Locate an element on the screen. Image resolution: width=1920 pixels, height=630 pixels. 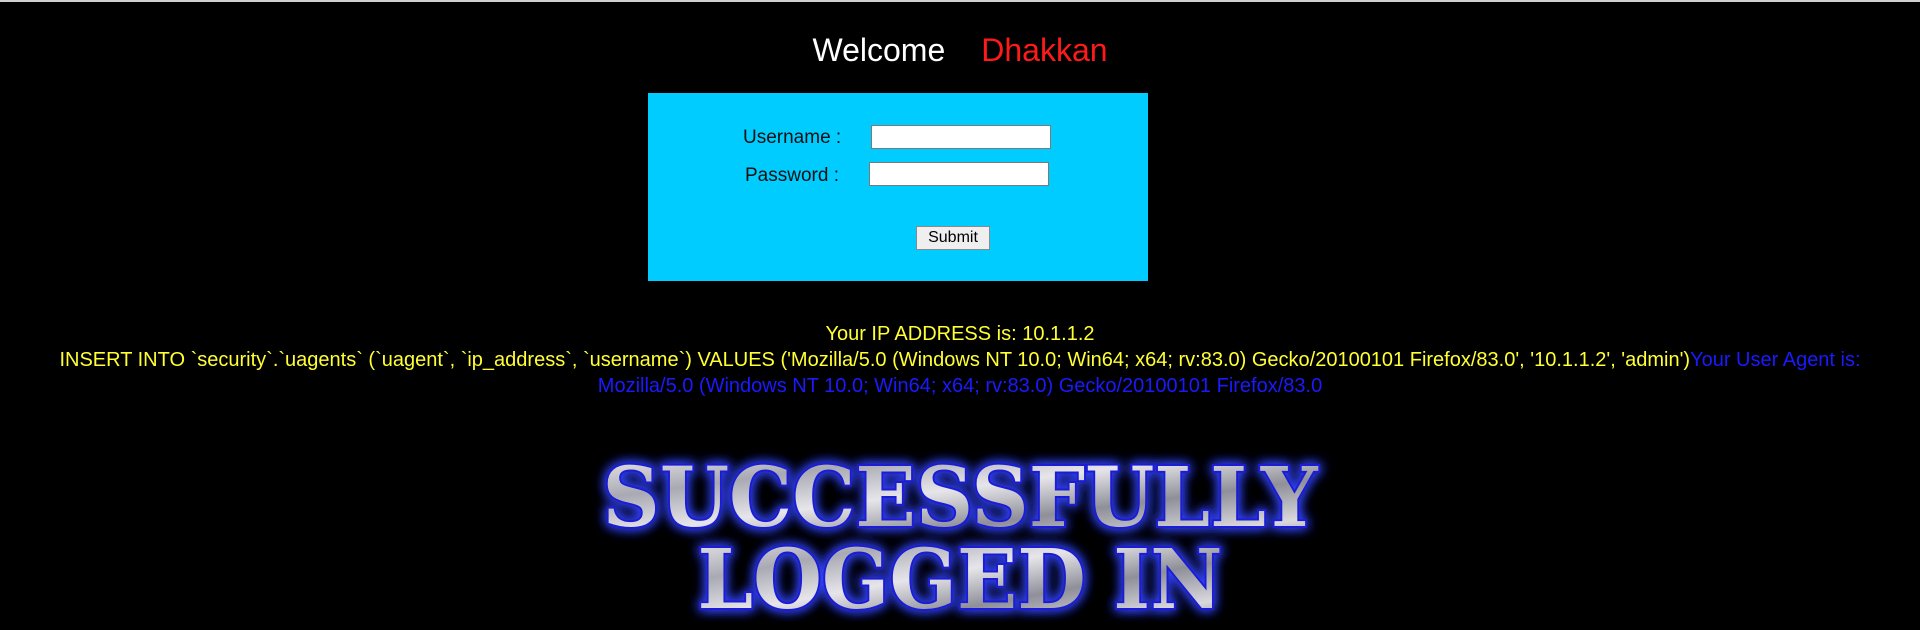
success-banner-image: SUCCESSFULLY LOGGED IN is located at coordinates (961, 535).